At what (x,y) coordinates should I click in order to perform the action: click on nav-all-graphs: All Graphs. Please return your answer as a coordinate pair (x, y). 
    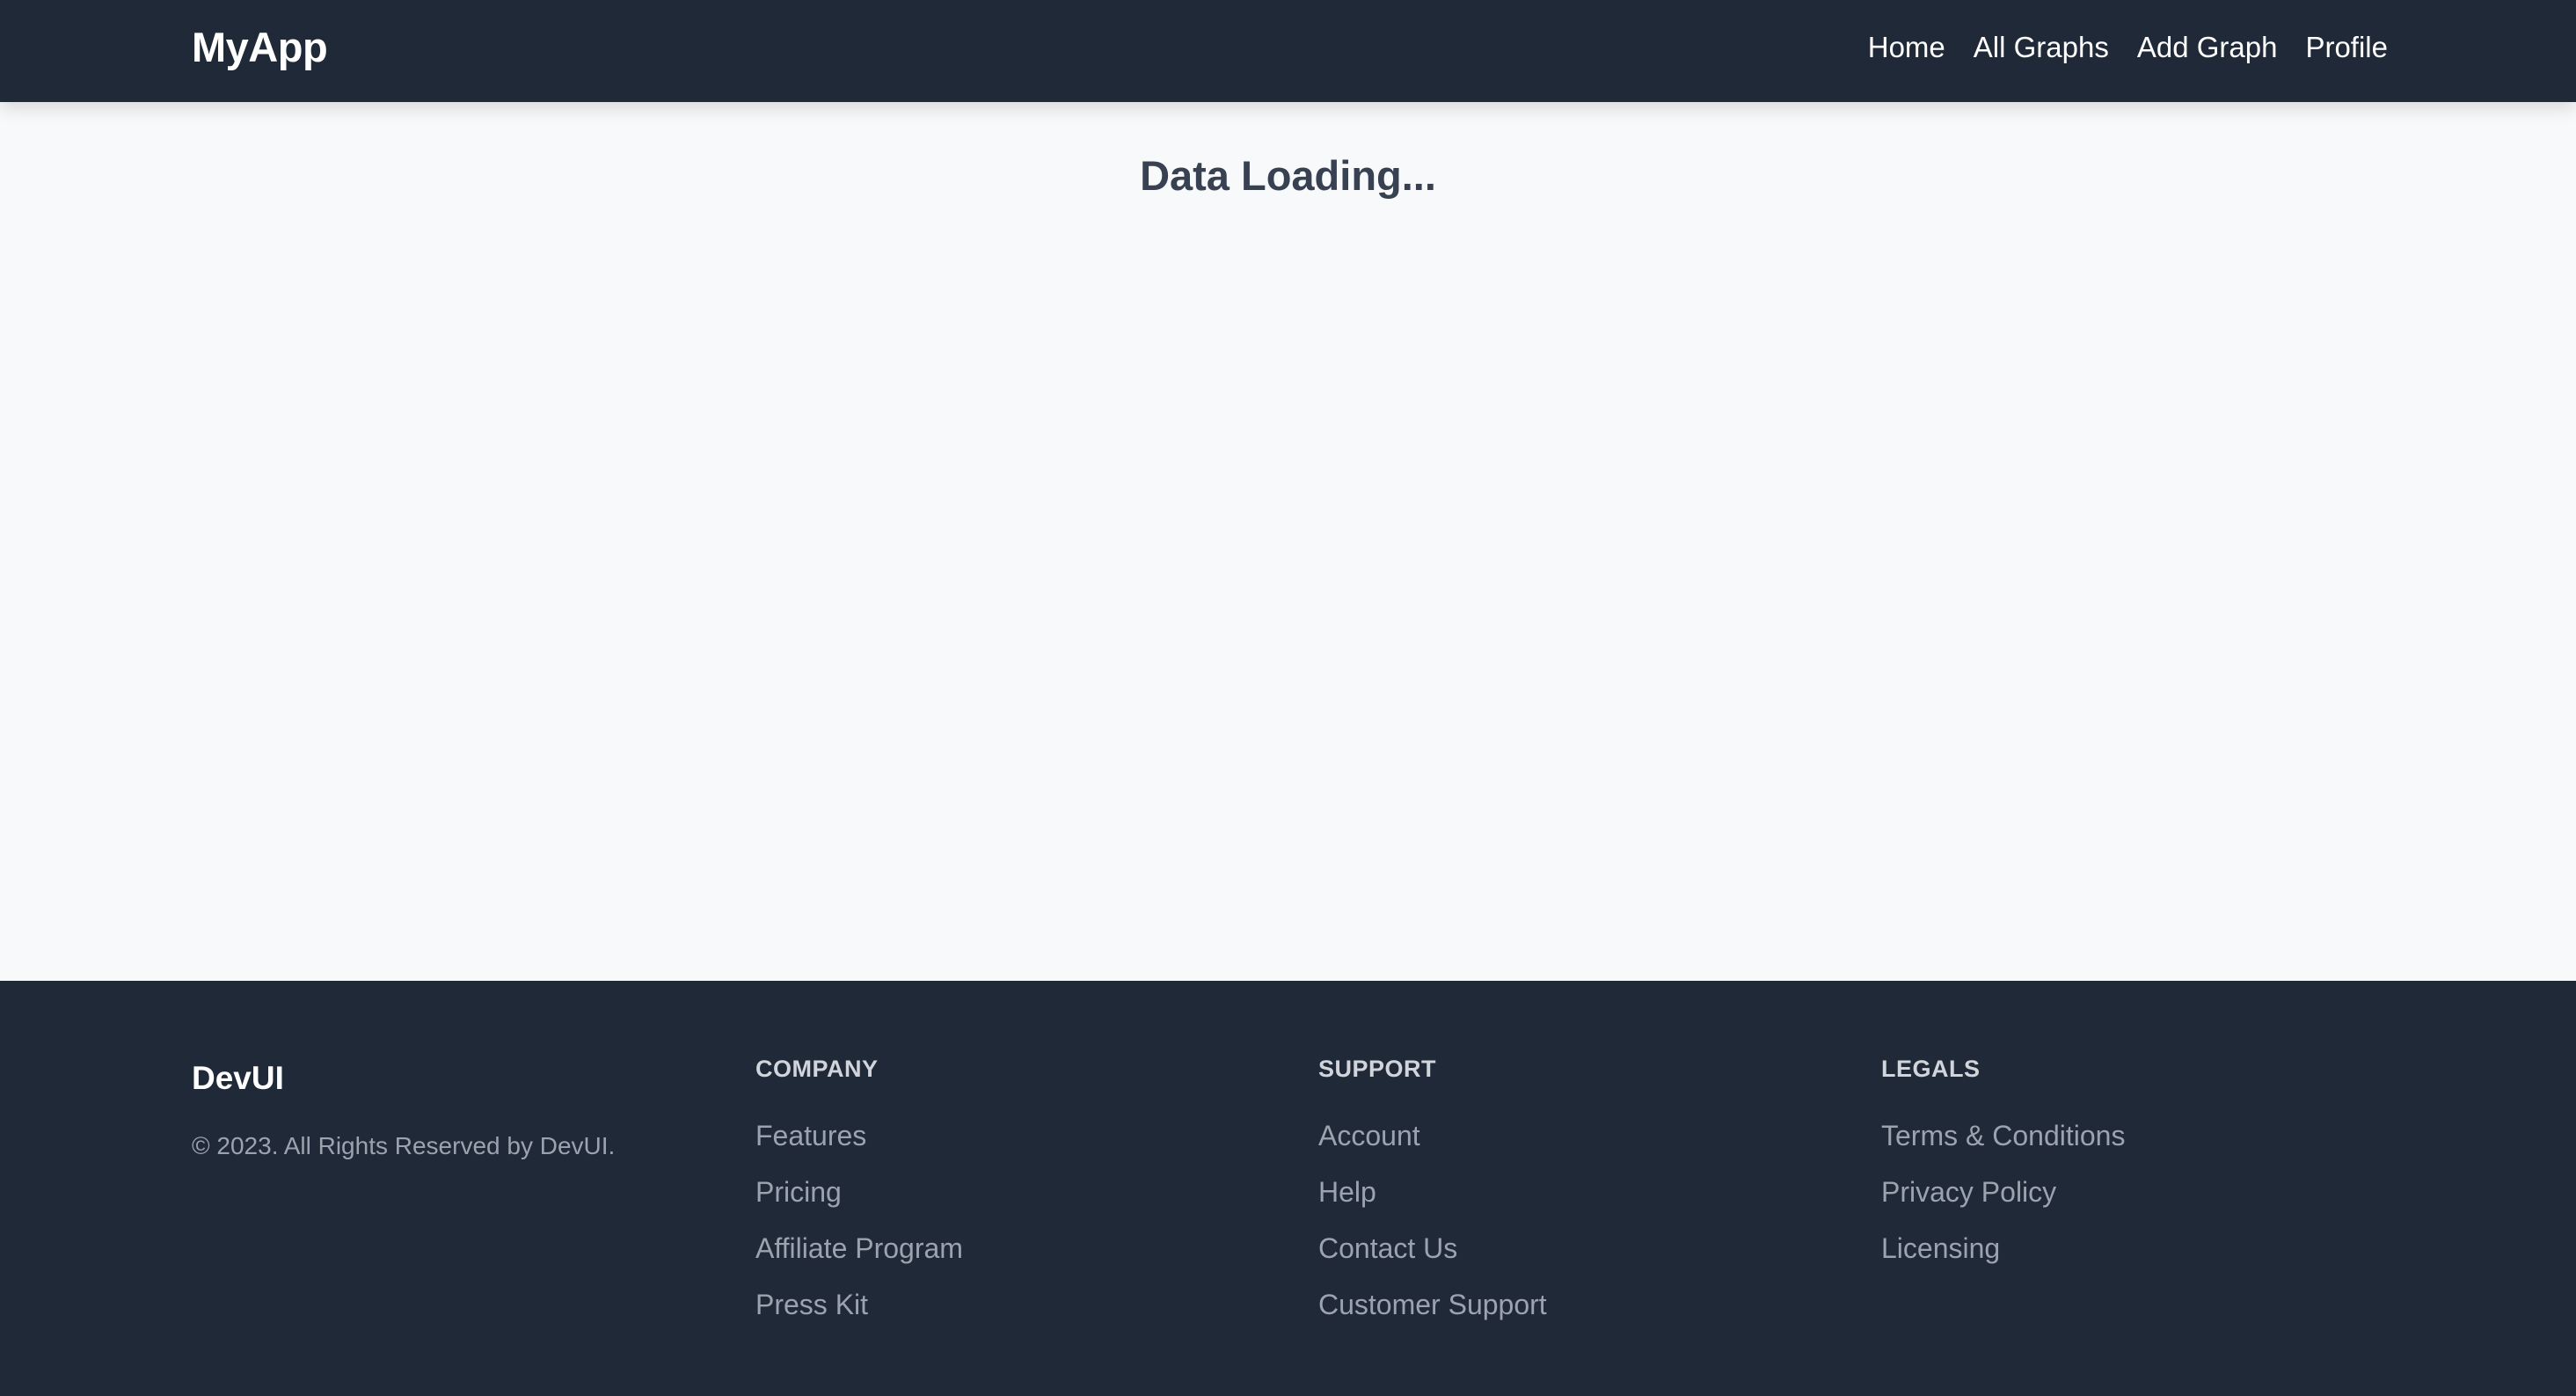
    Looking at the image, I should click on (2041, 47).